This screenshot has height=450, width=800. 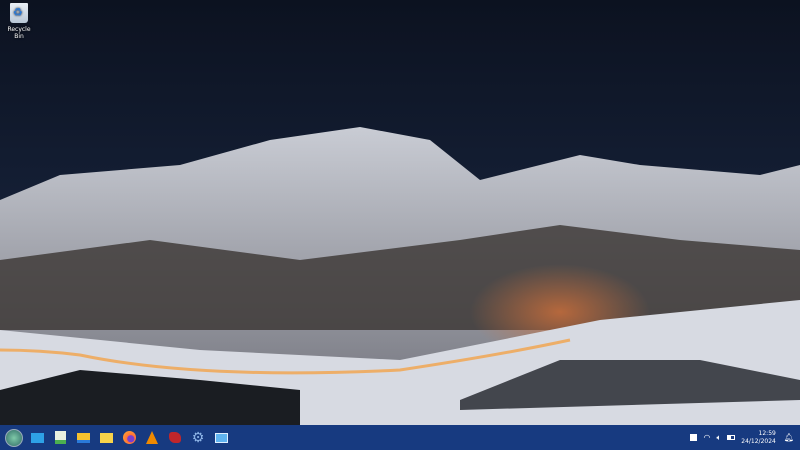 I want to click on taskbar-text-editor, so click(x=60, y=438).